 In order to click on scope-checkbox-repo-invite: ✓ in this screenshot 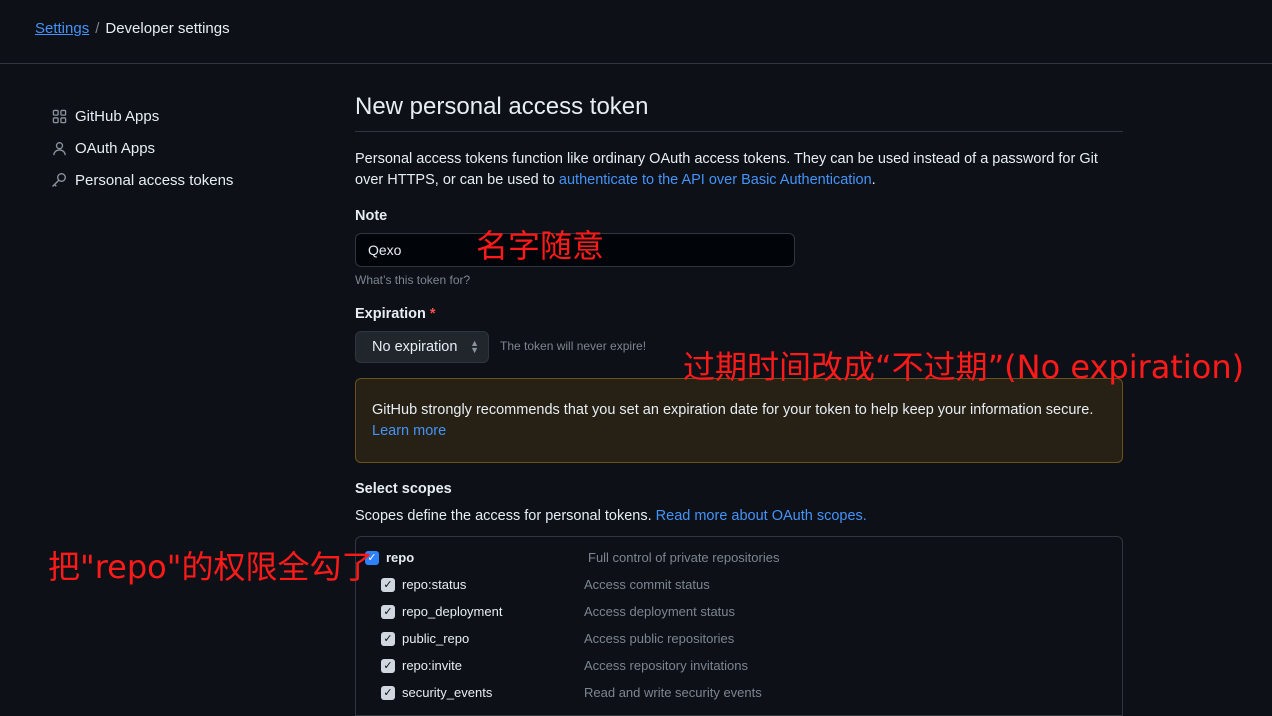, I will do `click(388, 665)`.